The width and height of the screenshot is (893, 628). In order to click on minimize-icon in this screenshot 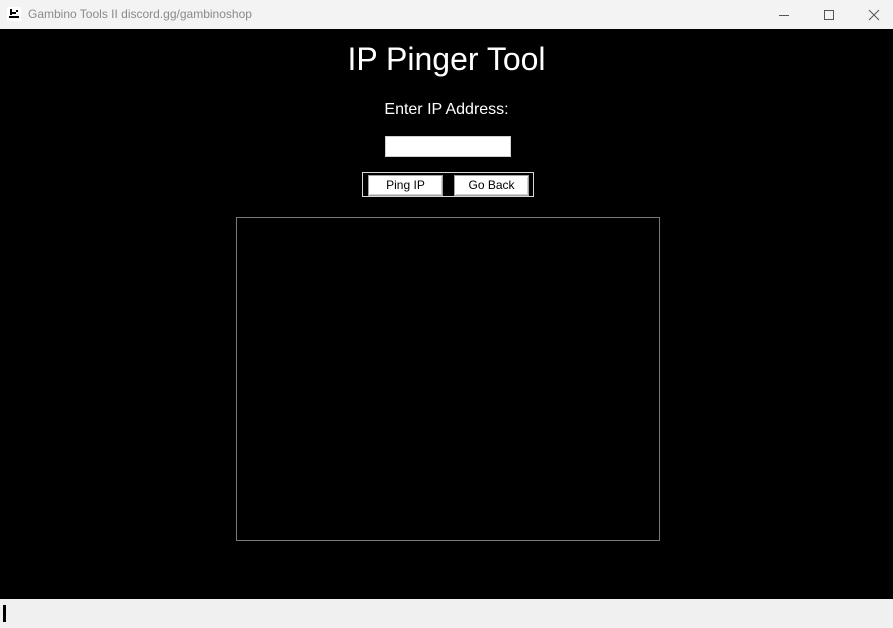, I will do `click(784, 15)`.